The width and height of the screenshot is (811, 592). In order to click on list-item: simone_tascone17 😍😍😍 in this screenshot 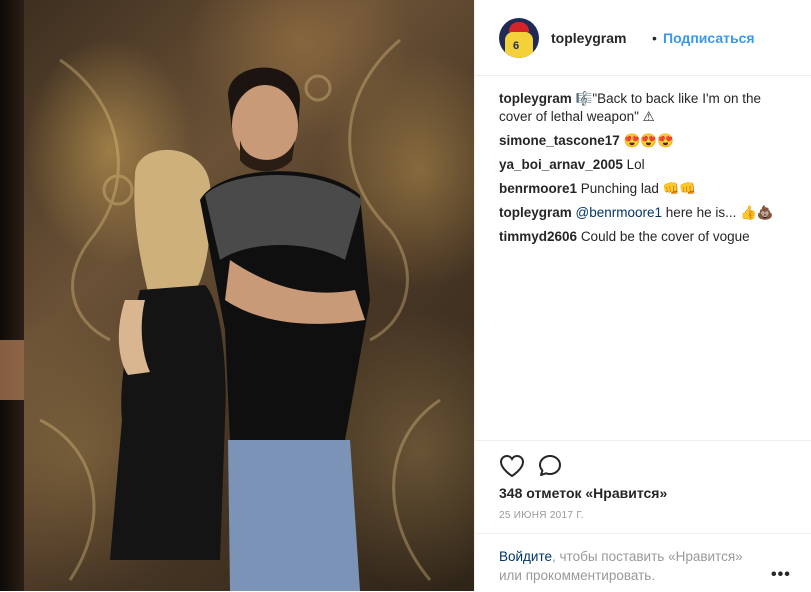, I will do `click(644, 141)`.